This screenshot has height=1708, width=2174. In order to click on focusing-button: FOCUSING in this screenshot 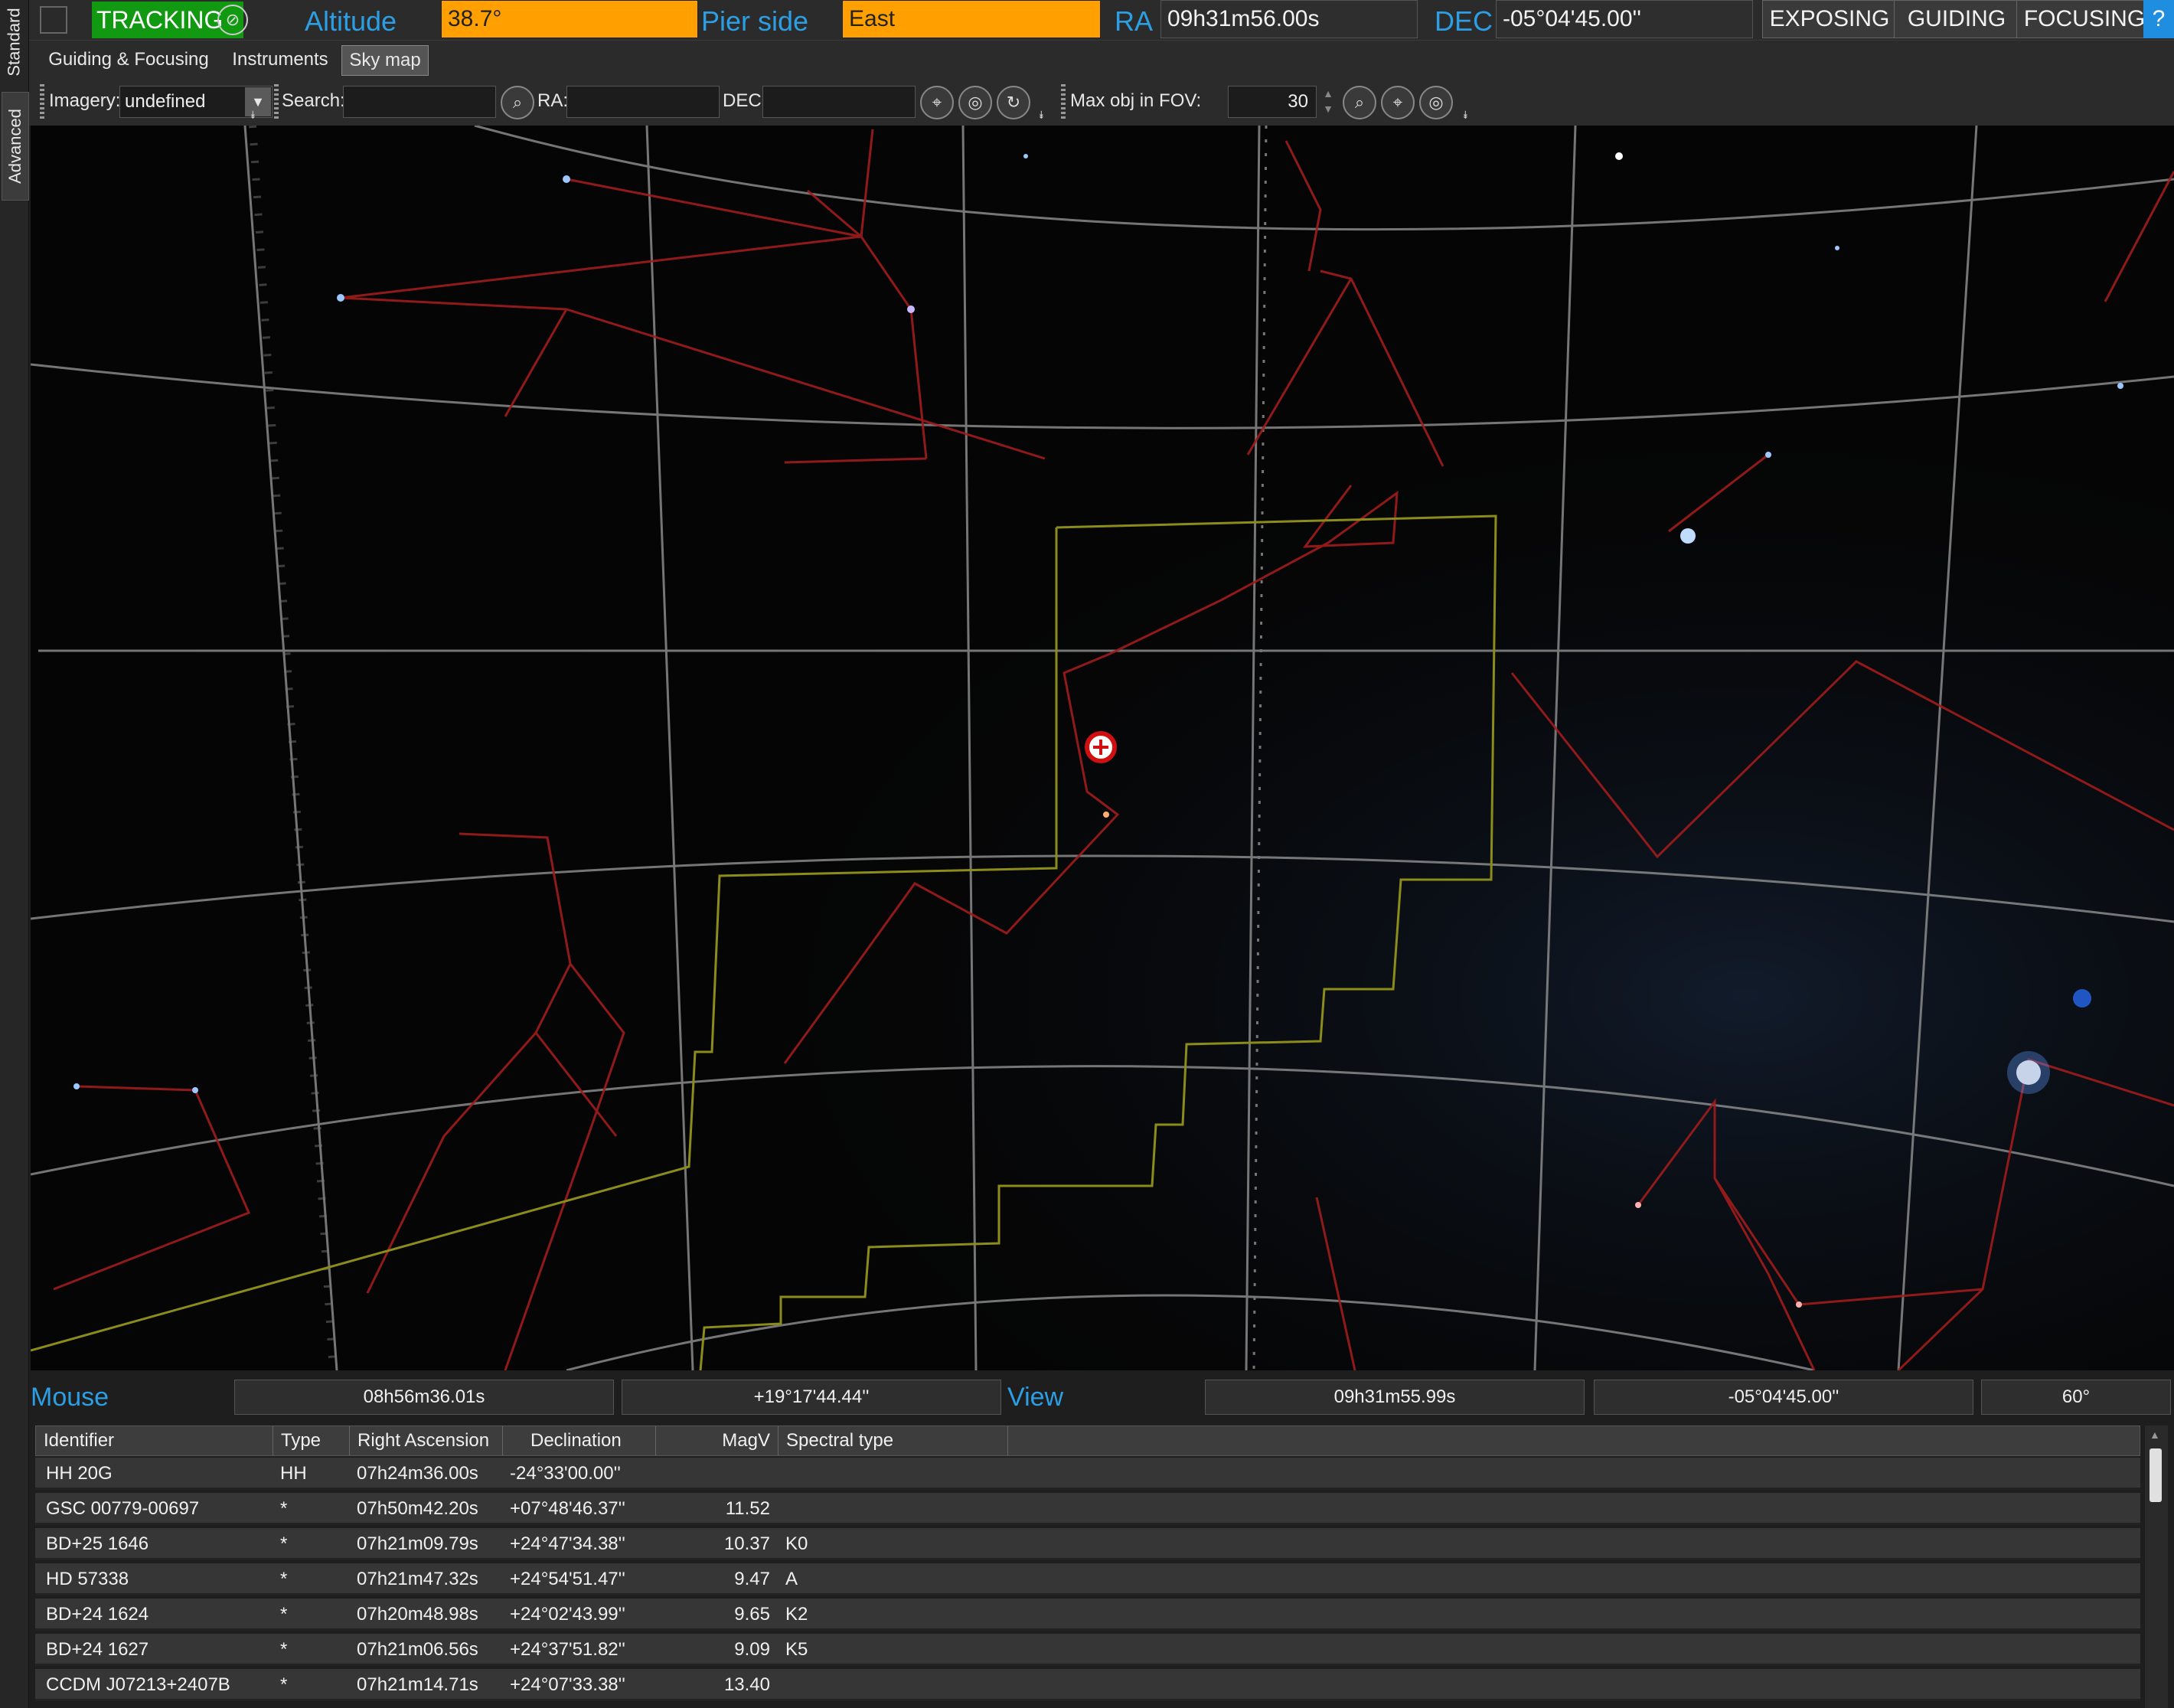, I will do `click(2084, 19)`.